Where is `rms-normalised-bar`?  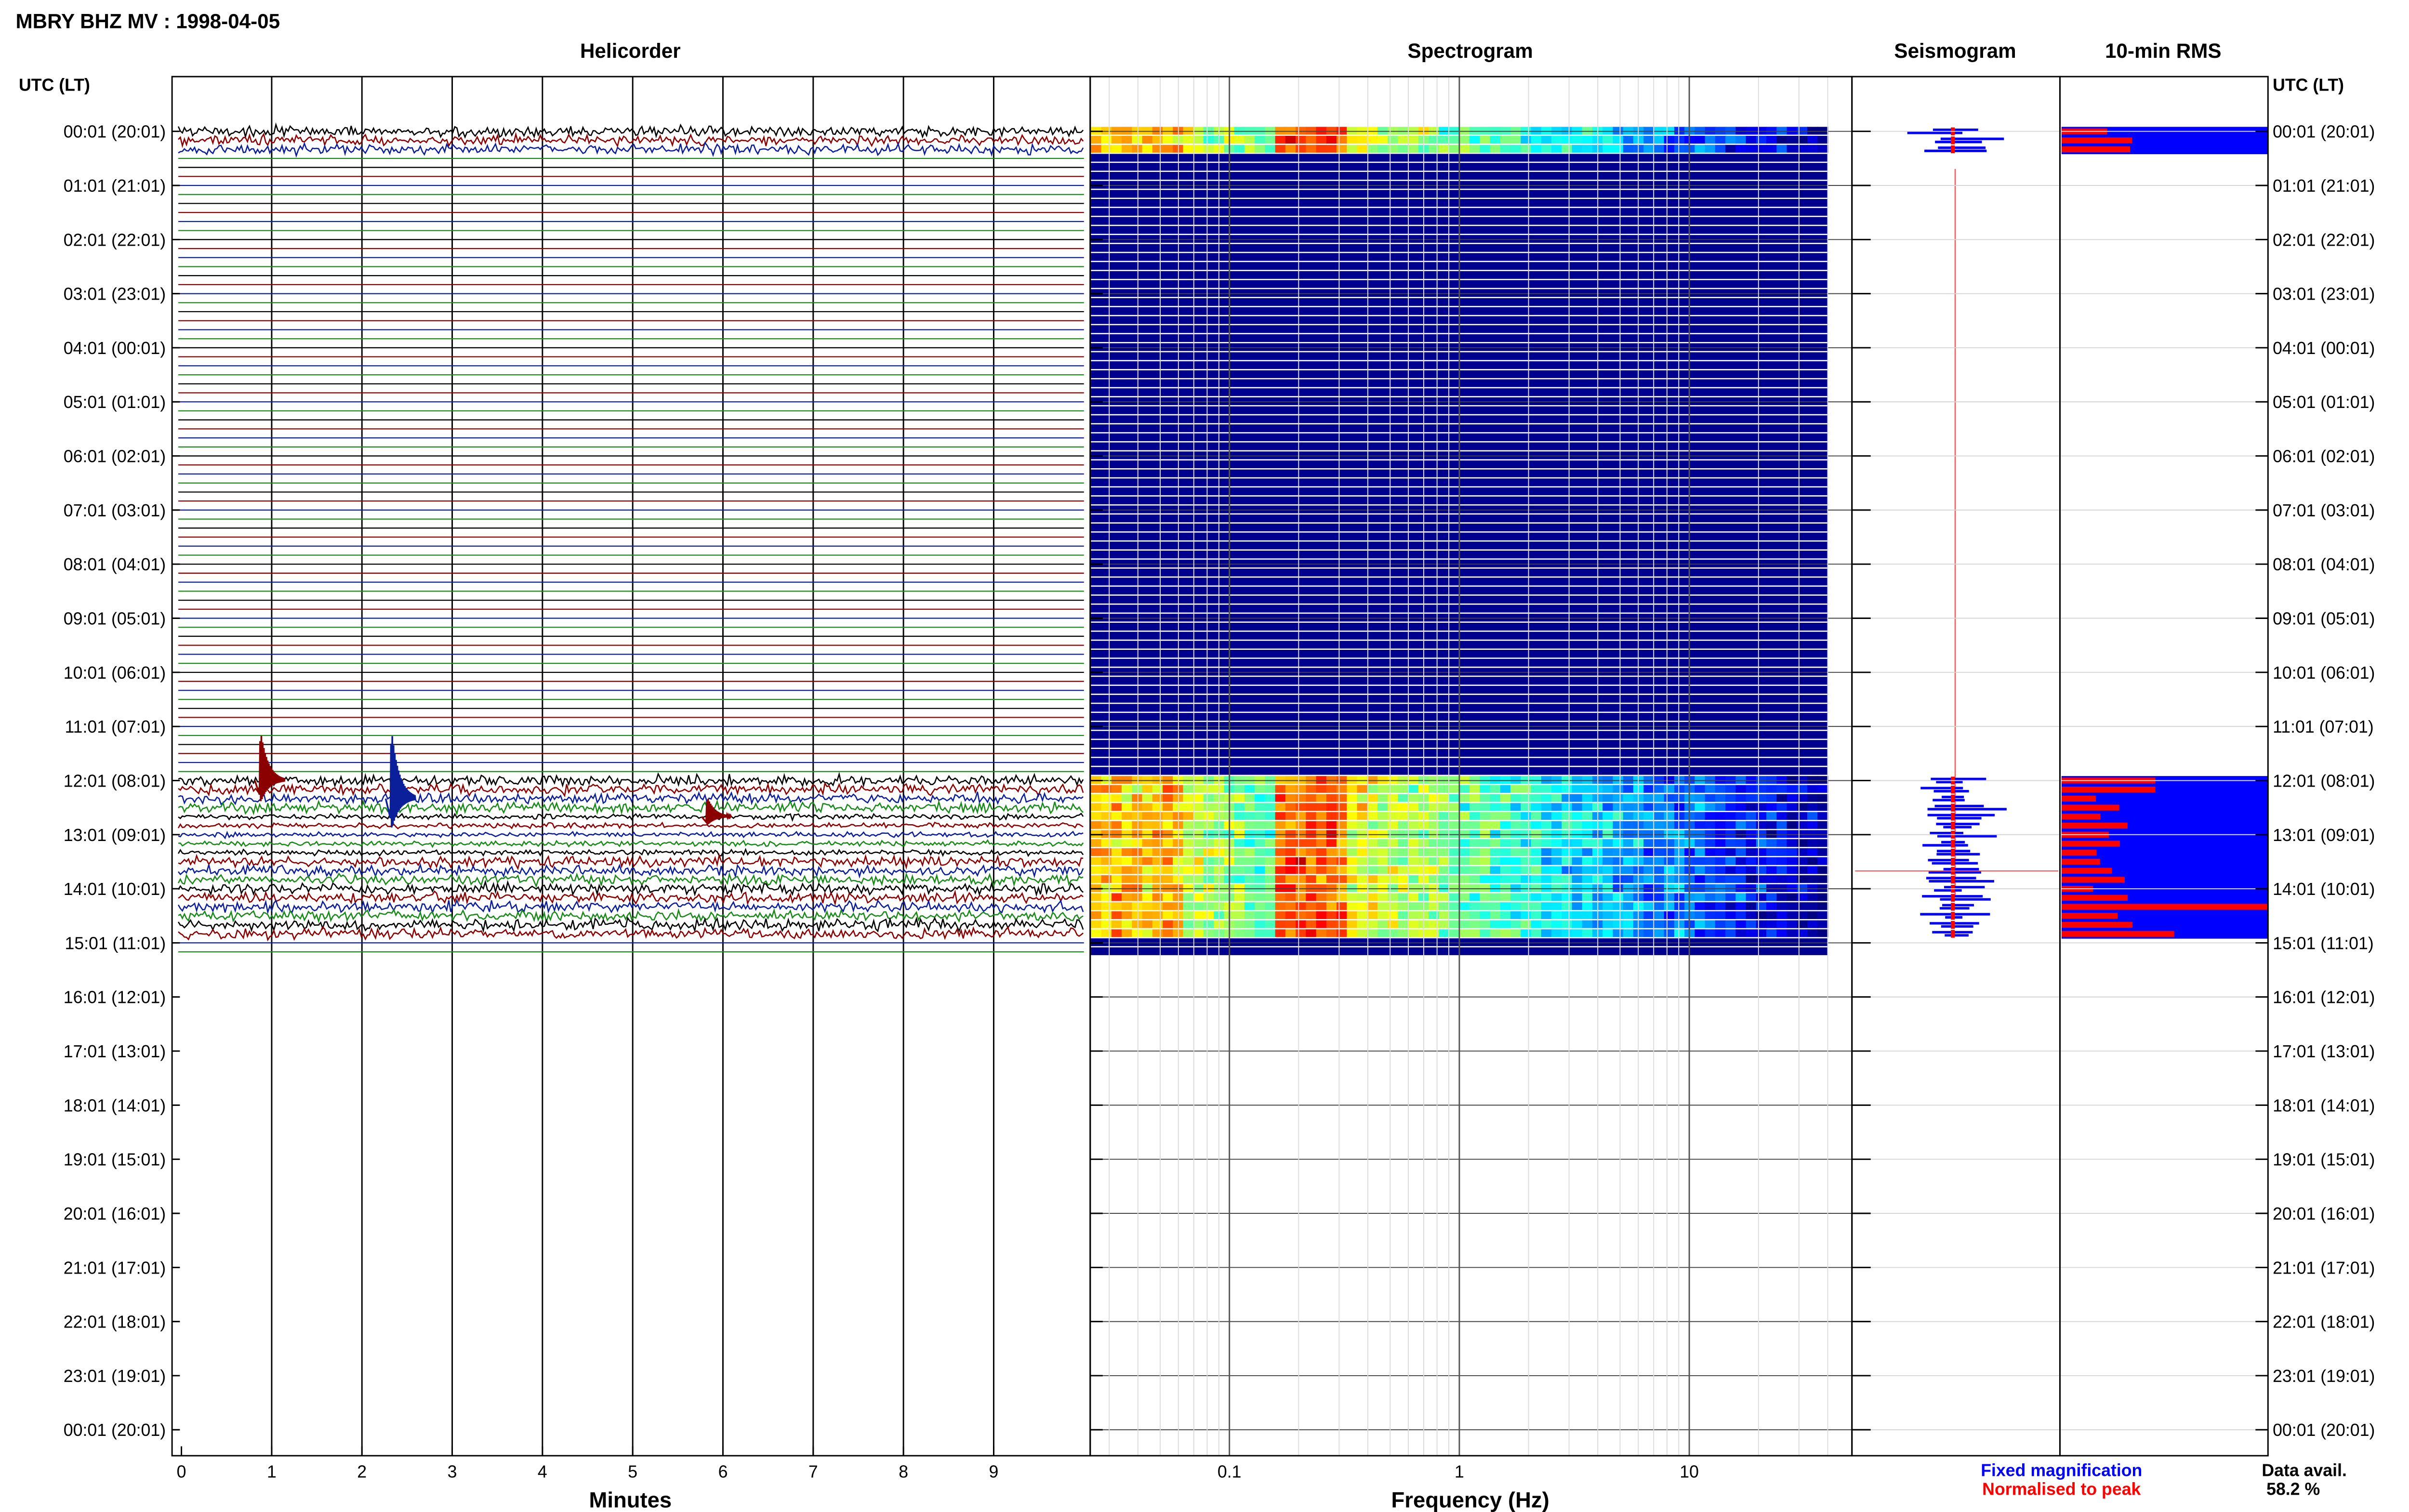
rms-normalised-bar is located at coordinates (2117, 934).